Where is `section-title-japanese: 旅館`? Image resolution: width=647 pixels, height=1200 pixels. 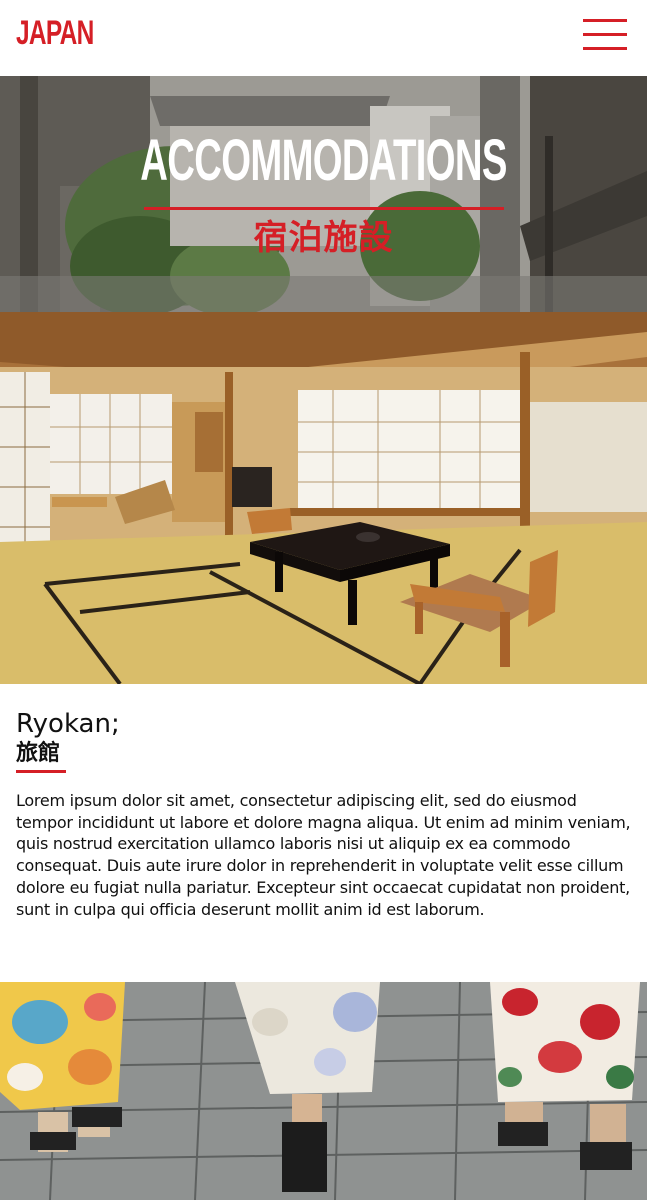
section-title-japanese: 旅館 is located at coordinates (38, 753).